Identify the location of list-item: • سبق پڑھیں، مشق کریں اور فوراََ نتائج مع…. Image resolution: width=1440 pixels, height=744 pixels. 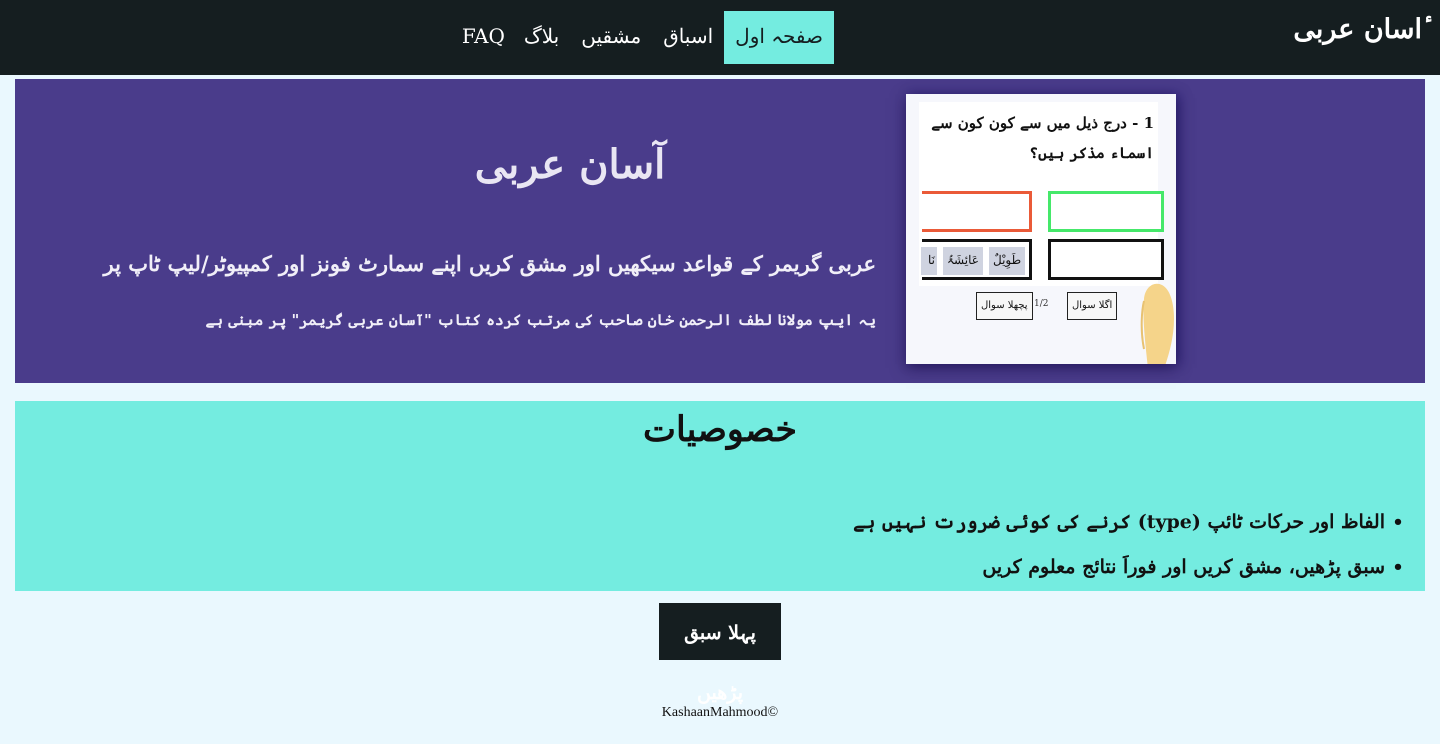
(957, 572).